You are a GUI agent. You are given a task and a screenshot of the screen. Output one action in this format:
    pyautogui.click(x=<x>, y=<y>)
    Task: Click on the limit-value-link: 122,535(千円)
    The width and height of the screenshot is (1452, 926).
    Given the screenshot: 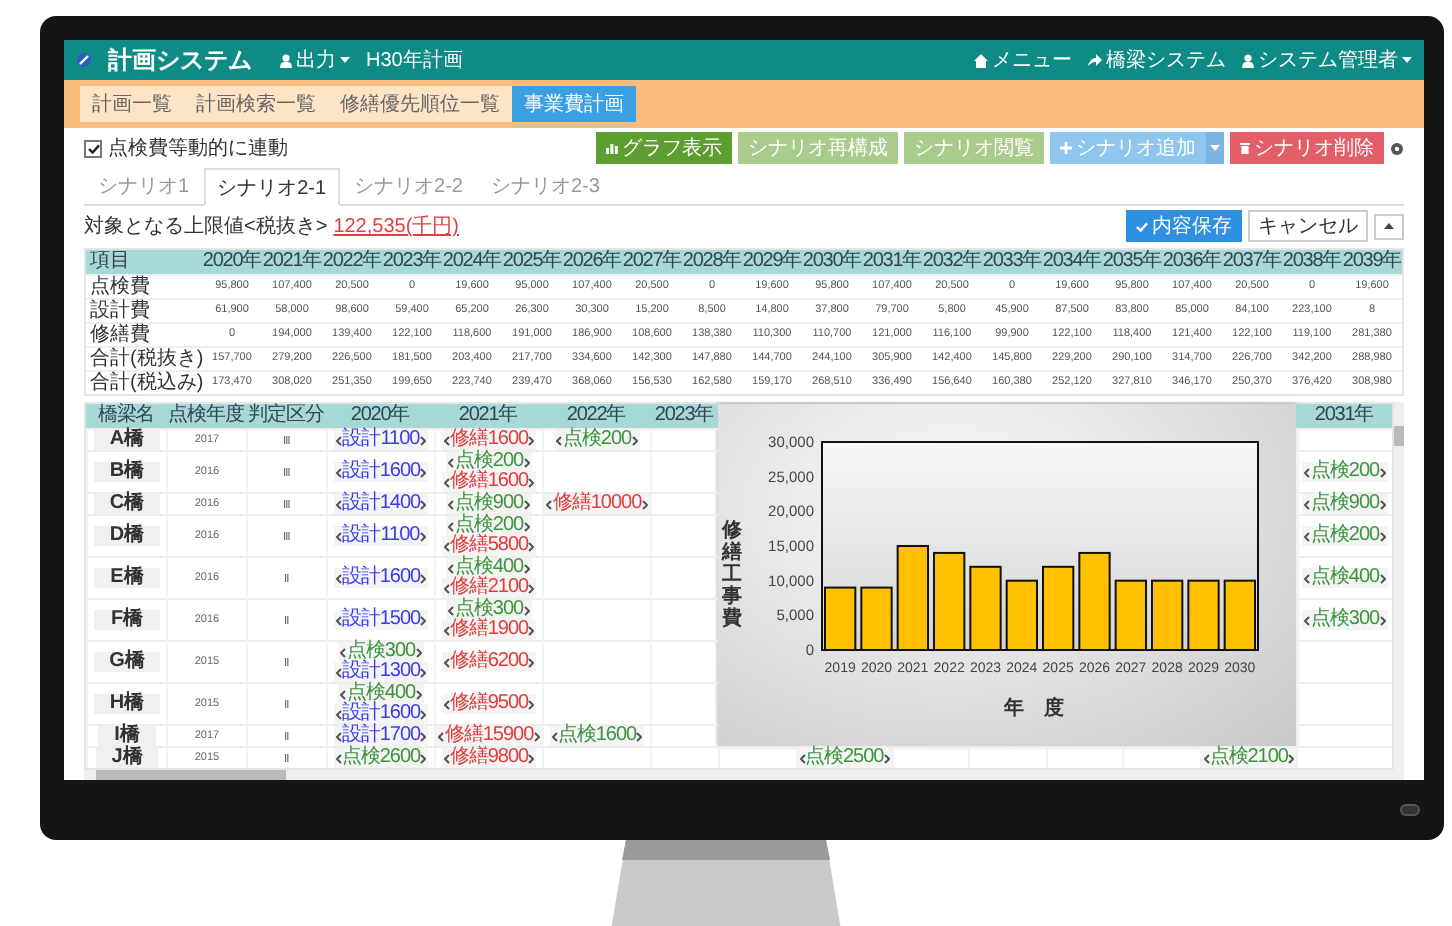 What is the action you would take?
    pyautogui.click(x=396, y=226)
    